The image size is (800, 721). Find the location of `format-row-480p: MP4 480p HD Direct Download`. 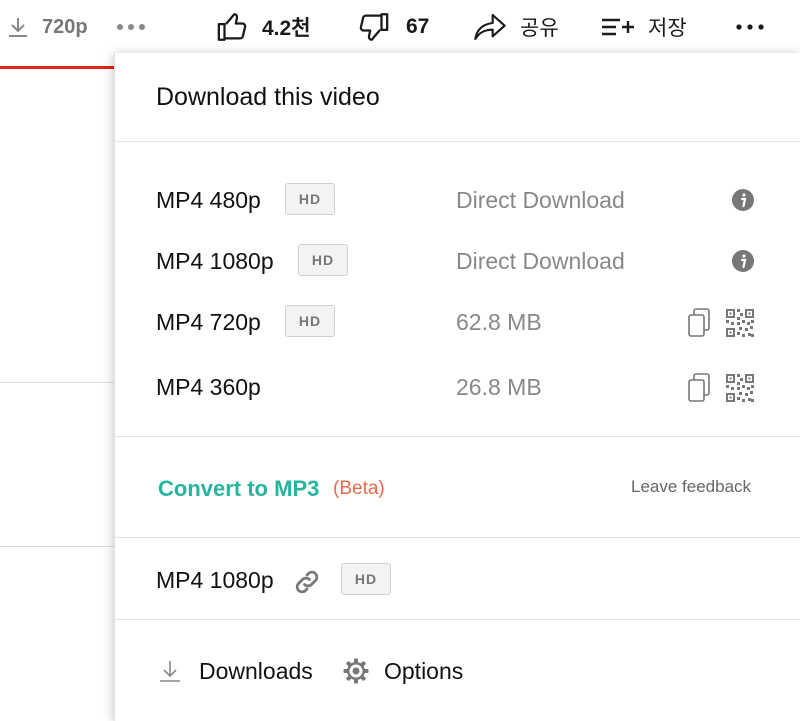

format-row-480p: MP4 480p HD Direct Download is located at coordinates (457, 201).